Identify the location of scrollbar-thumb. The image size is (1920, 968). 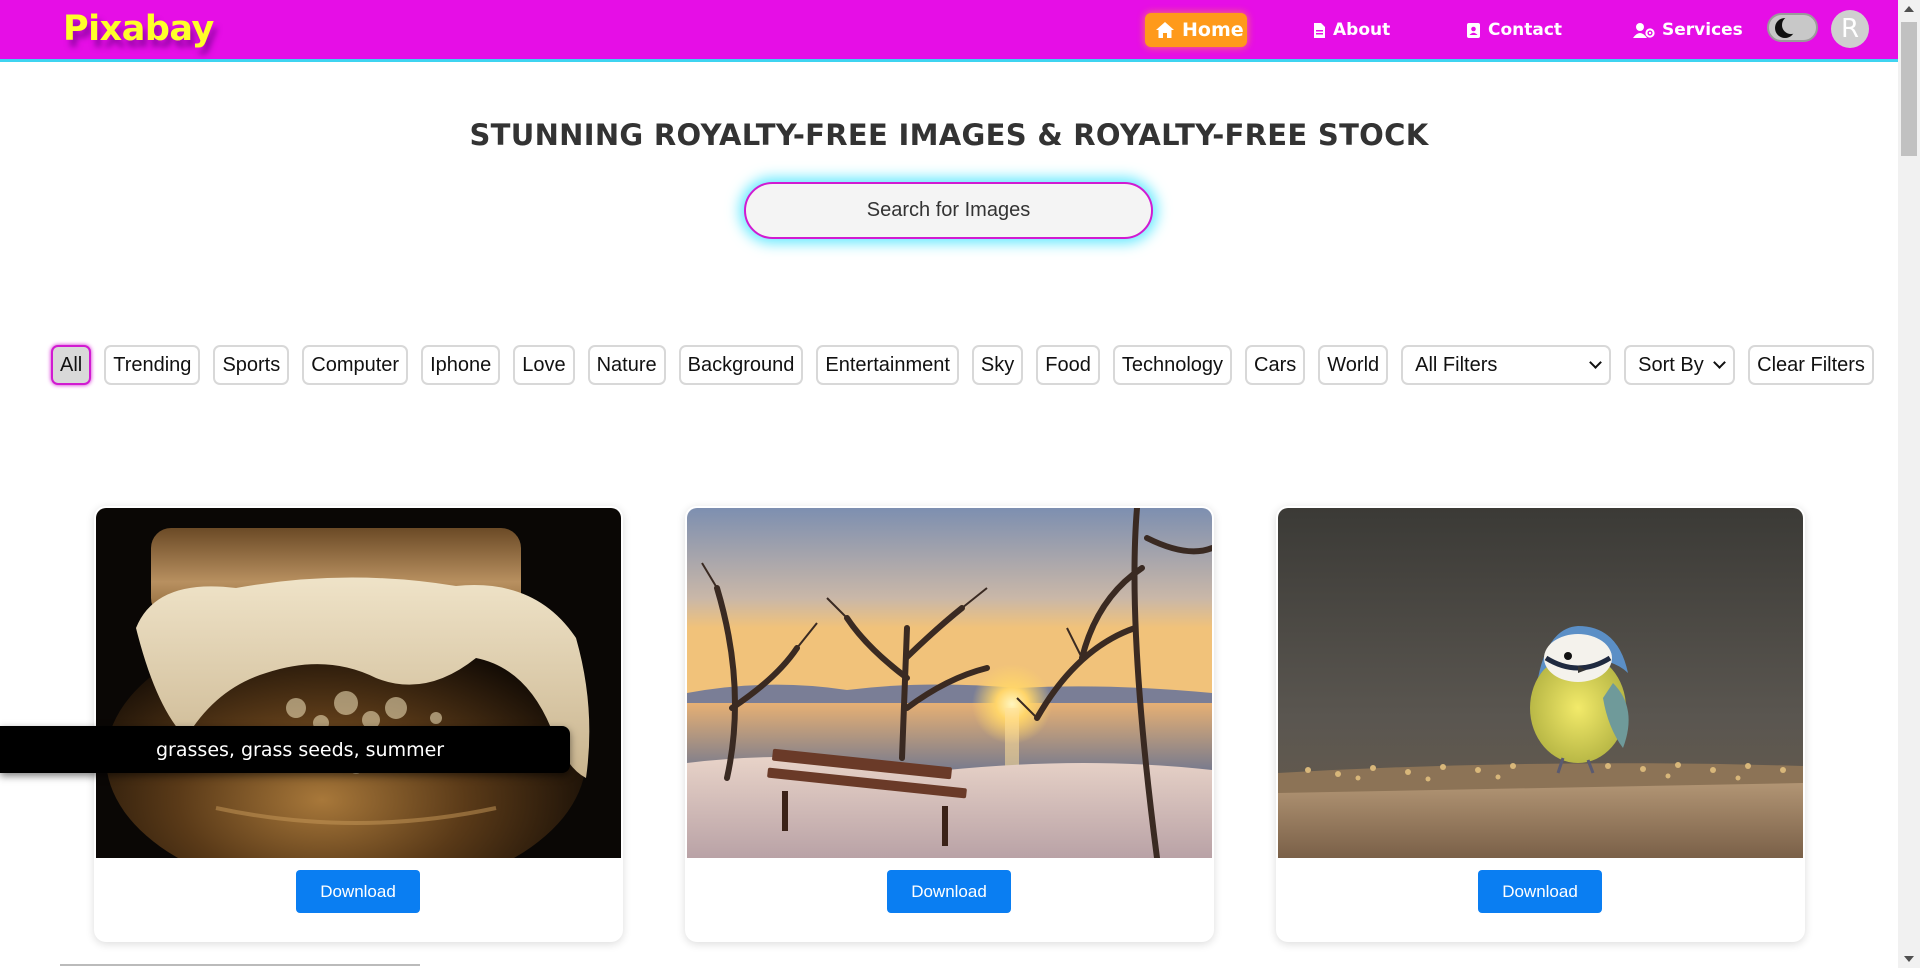
(1909, 89).